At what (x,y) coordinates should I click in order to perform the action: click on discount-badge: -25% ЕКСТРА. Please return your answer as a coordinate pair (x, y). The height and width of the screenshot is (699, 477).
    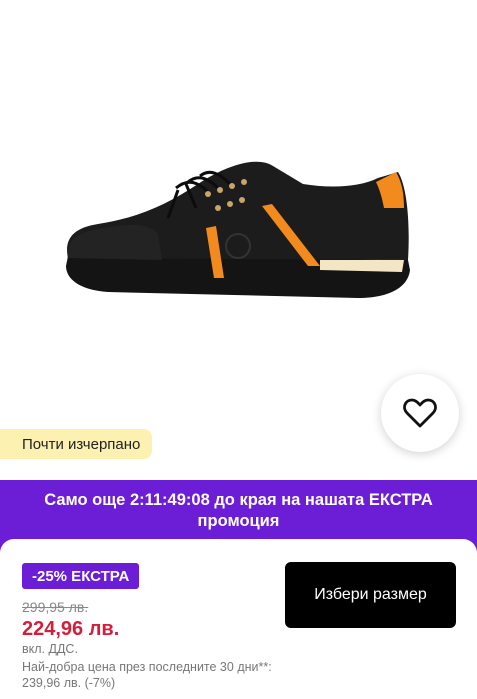
    Looking at the image, I should click on (81, 576).